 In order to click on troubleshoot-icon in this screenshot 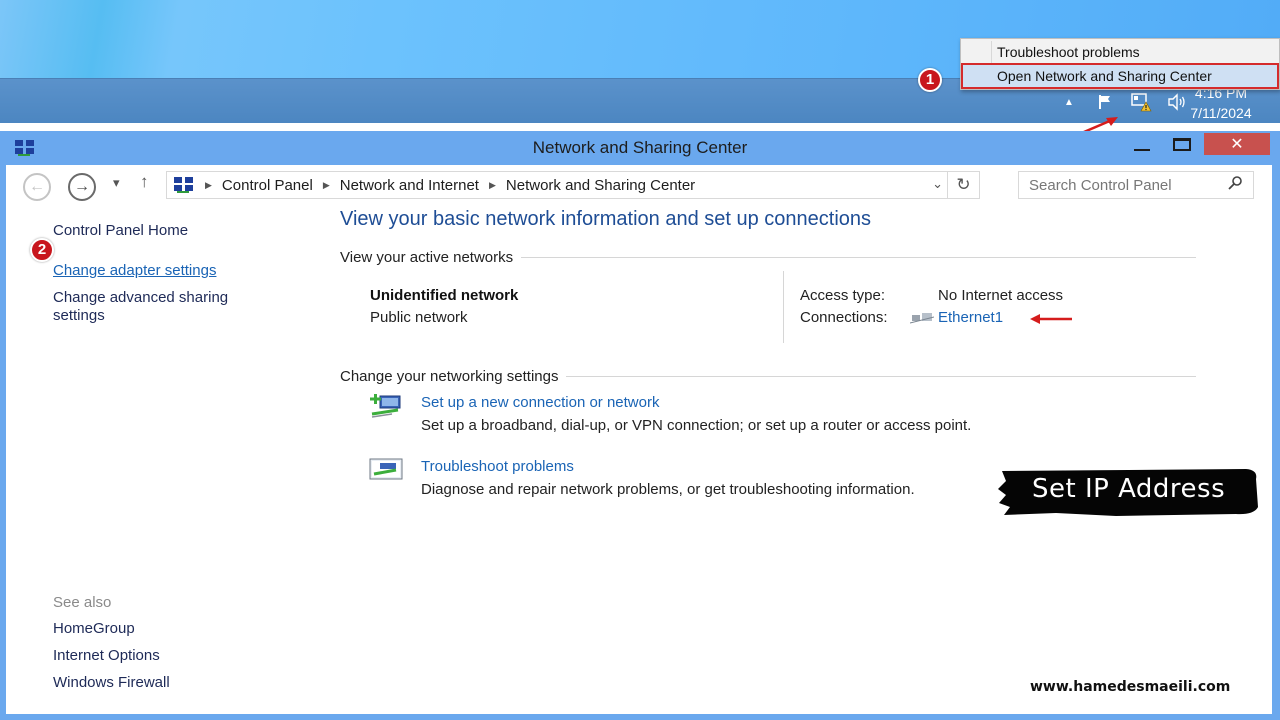, I will do `click(386, 469)`.